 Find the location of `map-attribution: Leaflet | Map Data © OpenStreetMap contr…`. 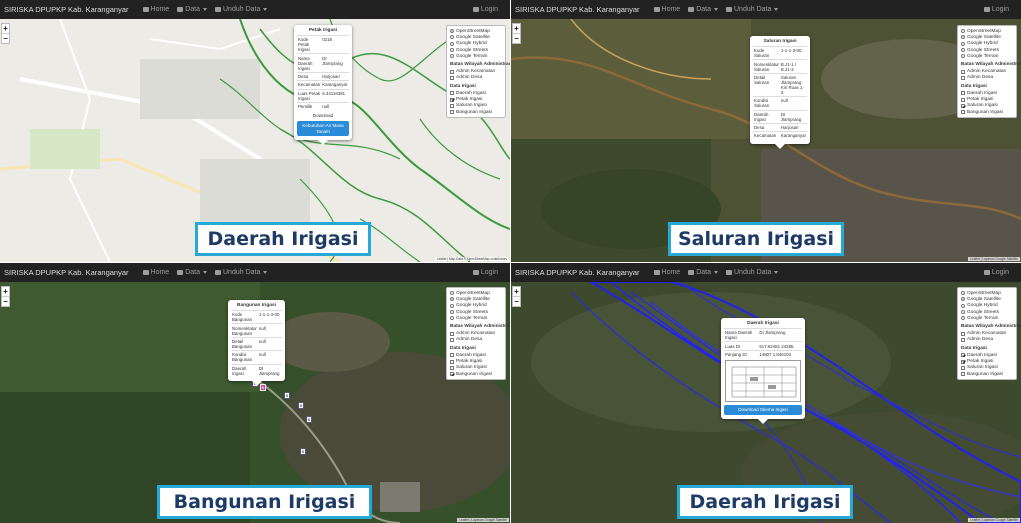

map-attribution: Leaflet | Map Data © OpenStreetMap contr… is located at coordinates (471, 259).